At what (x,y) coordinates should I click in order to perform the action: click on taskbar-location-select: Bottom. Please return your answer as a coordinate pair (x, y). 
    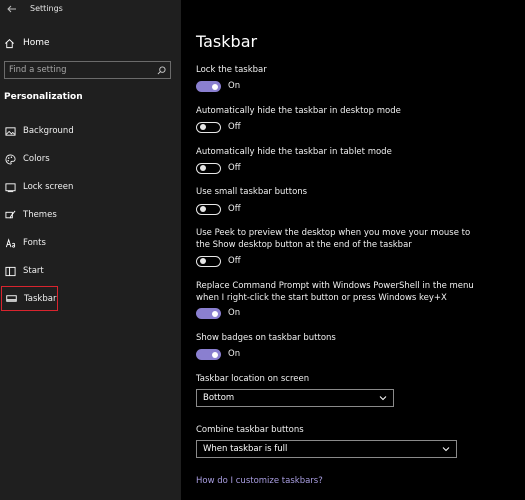
    Looking at the image, I should click on (295, 398).